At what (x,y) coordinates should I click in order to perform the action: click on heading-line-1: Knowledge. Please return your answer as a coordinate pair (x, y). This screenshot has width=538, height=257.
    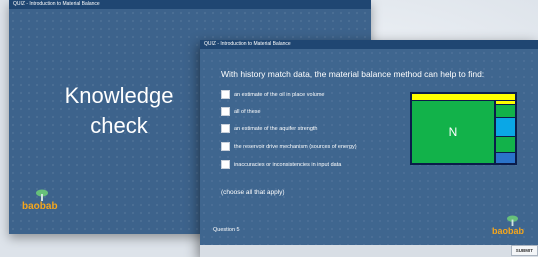
    Looking at the image, I should click on (119, 95).